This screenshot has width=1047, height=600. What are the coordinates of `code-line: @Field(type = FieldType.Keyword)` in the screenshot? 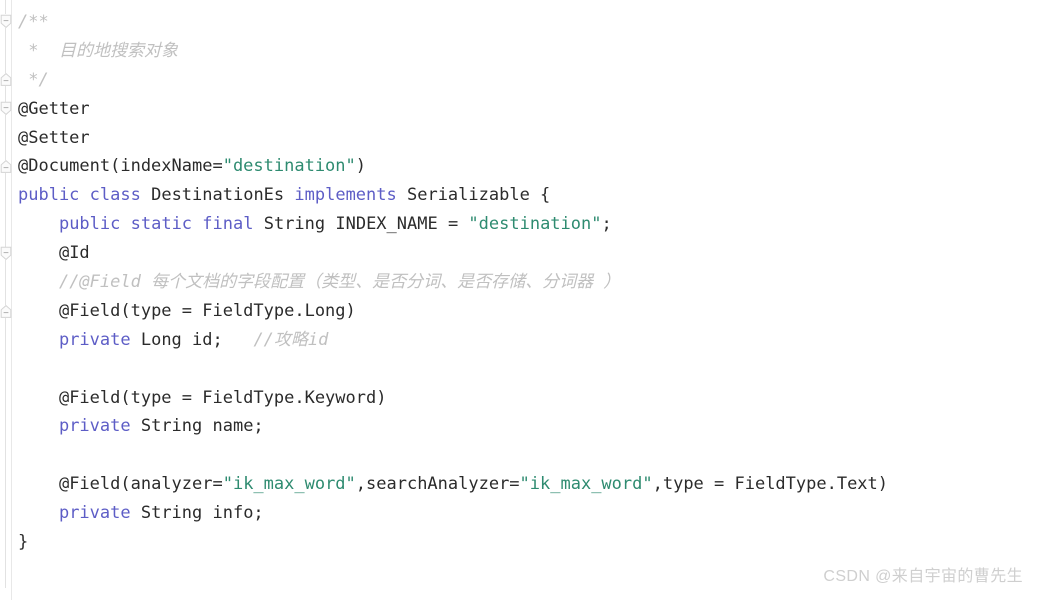 It's located at (529, 398).